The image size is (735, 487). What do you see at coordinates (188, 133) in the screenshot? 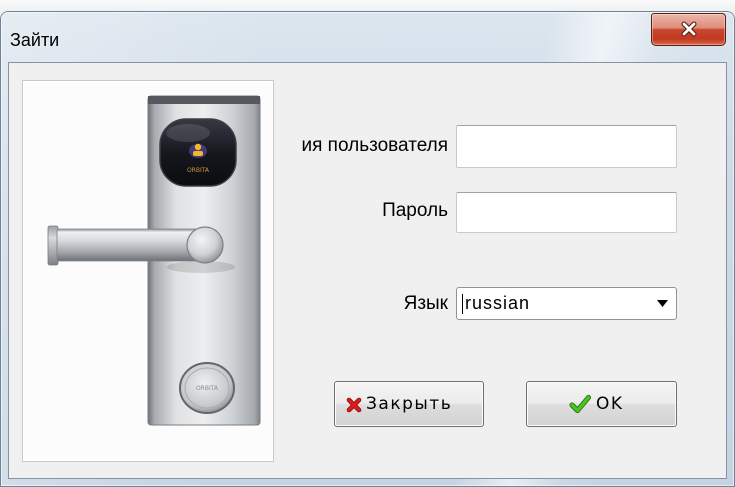
I see `card-reader-gloss` at bounding box center [188, 133].